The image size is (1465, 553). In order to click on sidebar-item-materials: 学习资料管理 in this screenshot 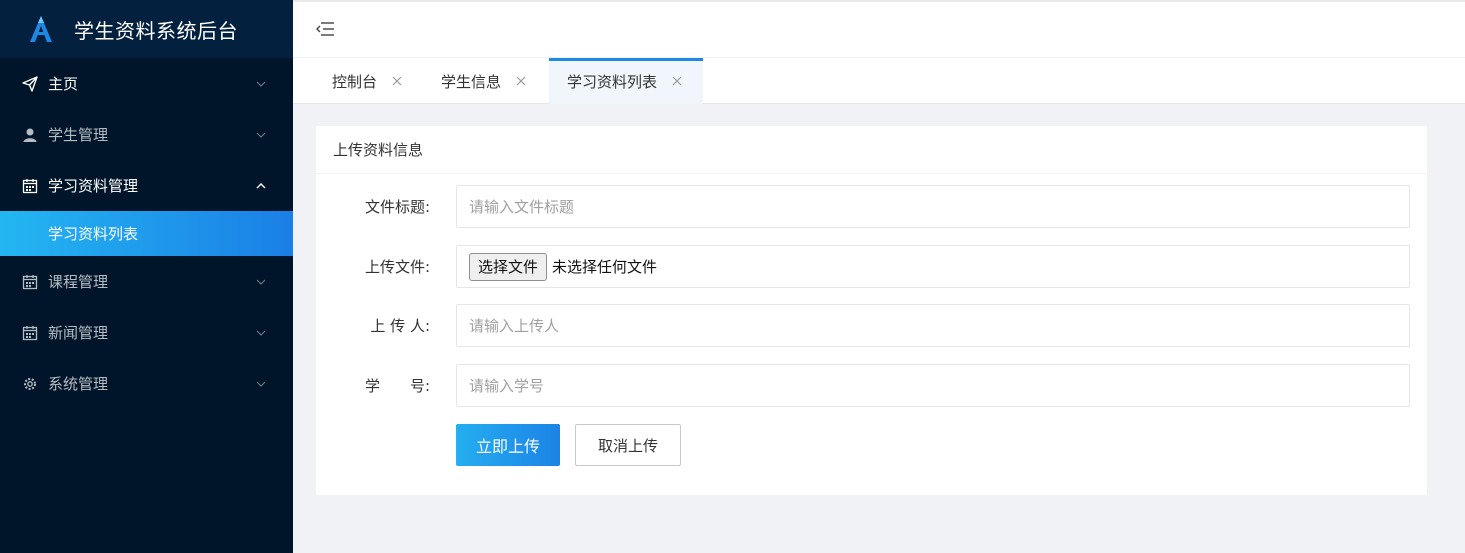, I will do `click(146, 185)`.